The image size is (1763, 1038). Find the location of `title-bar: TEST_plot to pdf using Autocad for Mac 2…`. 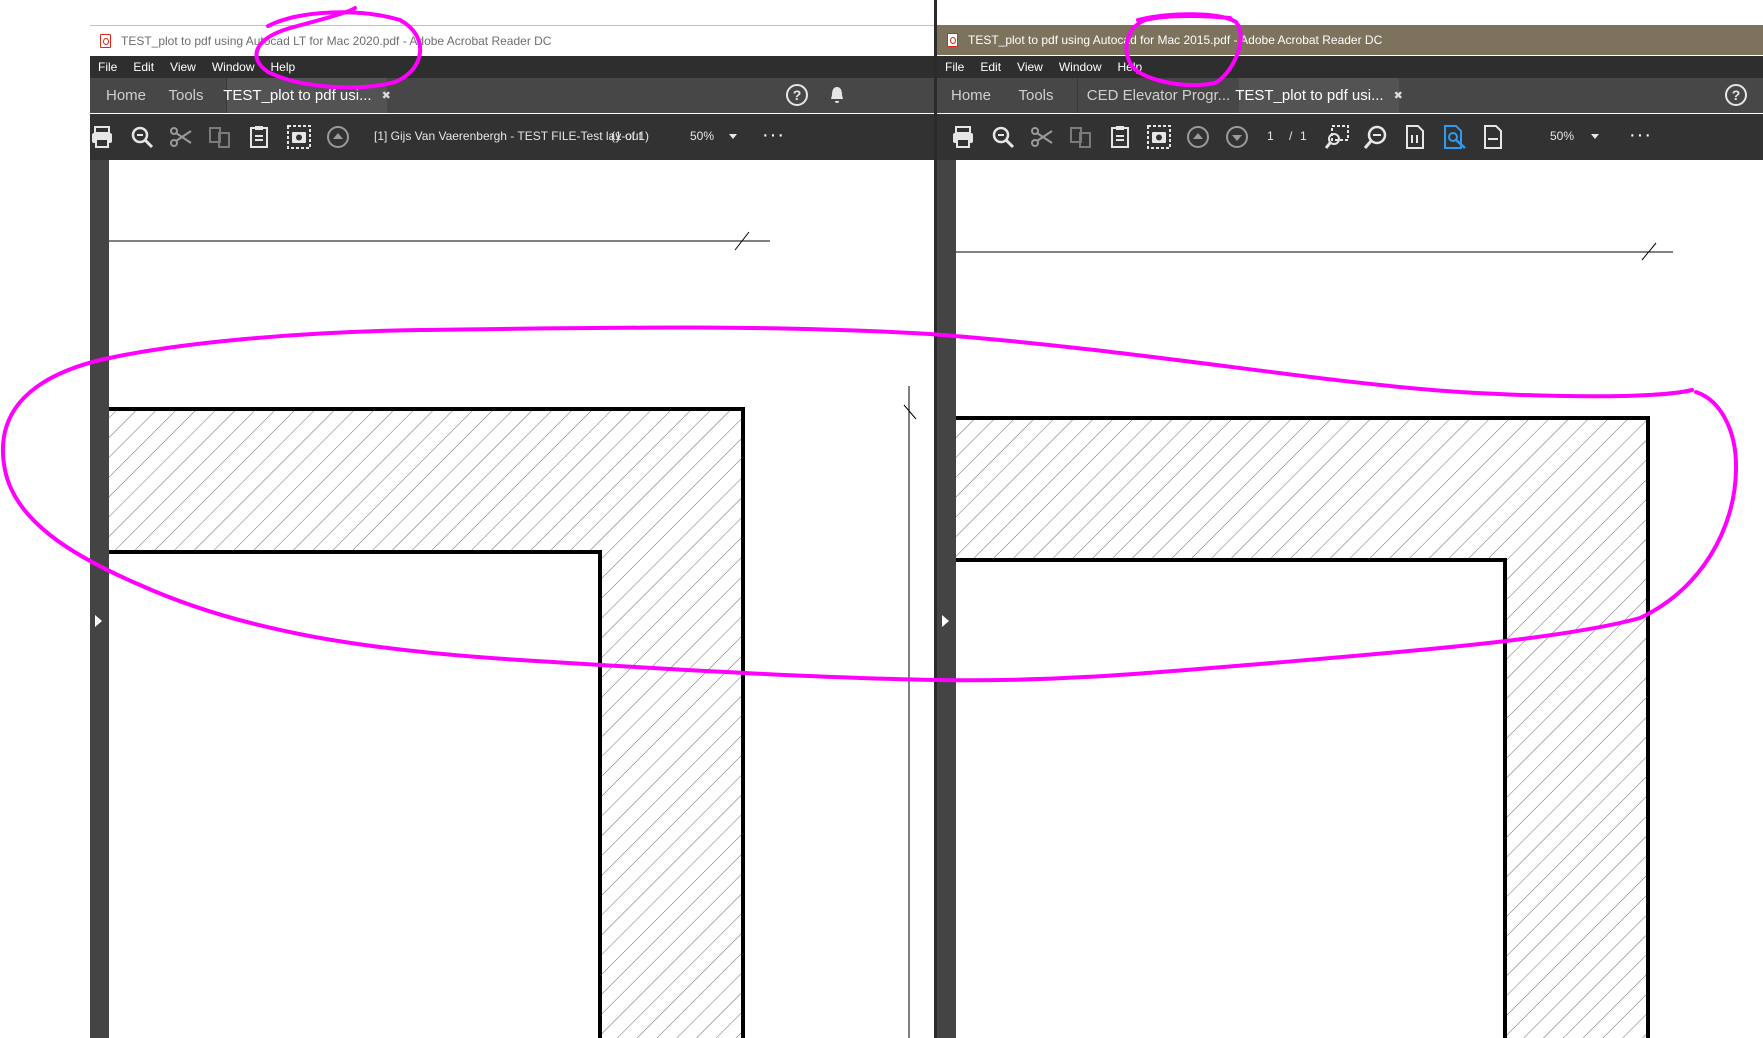

title-bar: TEST_plot to pdf using Autocad for Mac 2… is located at coordinates (1350, 40).